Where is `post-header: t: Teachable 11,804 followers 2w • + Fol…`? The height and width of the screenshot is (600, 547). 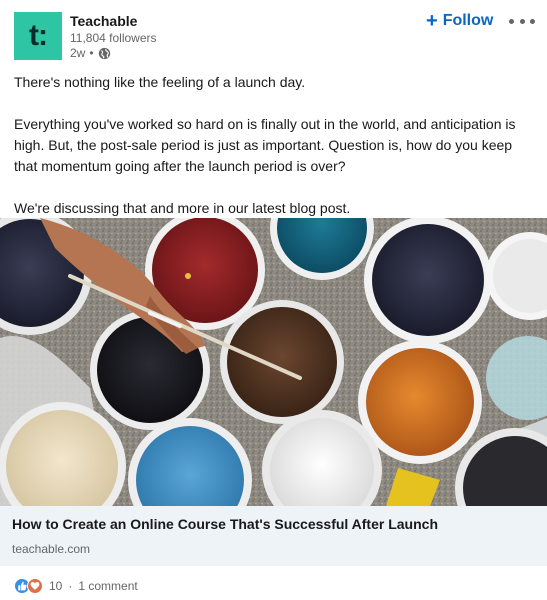
post-header: t: Teachable 11,804 followers 2w • + Fol… is located at coordinates (273, 34).